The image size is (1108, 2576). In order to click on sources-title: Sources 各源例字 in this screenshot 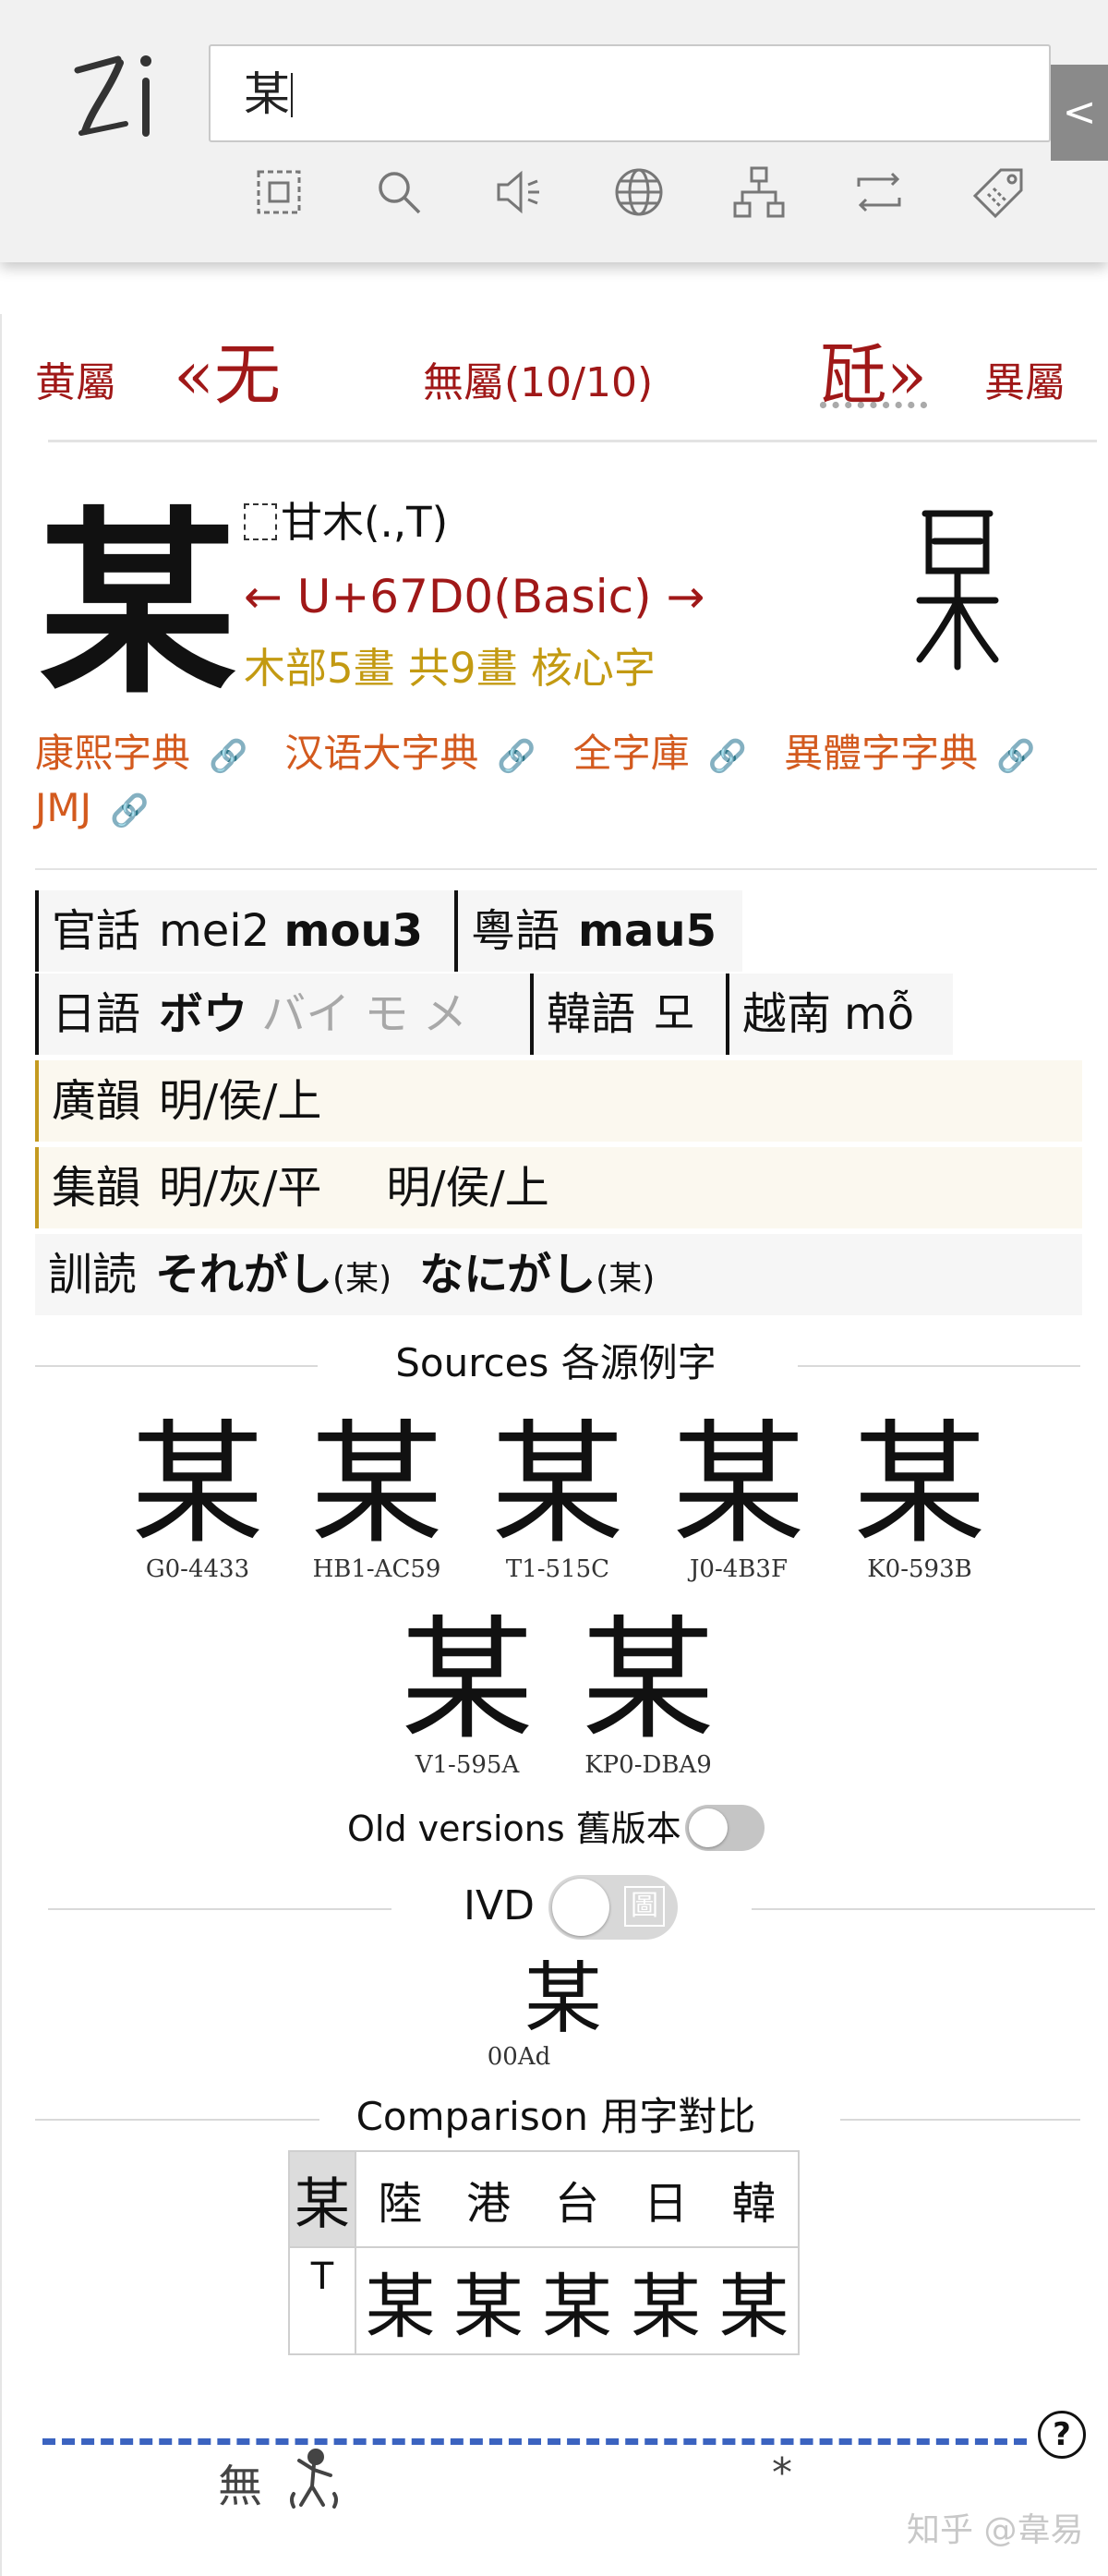, I will do `click(556, 1362)`.